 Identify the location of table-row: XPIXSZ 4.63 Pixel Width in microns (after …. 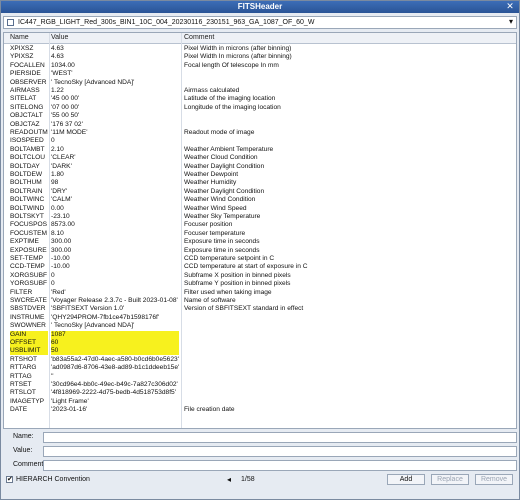
(260, 49).